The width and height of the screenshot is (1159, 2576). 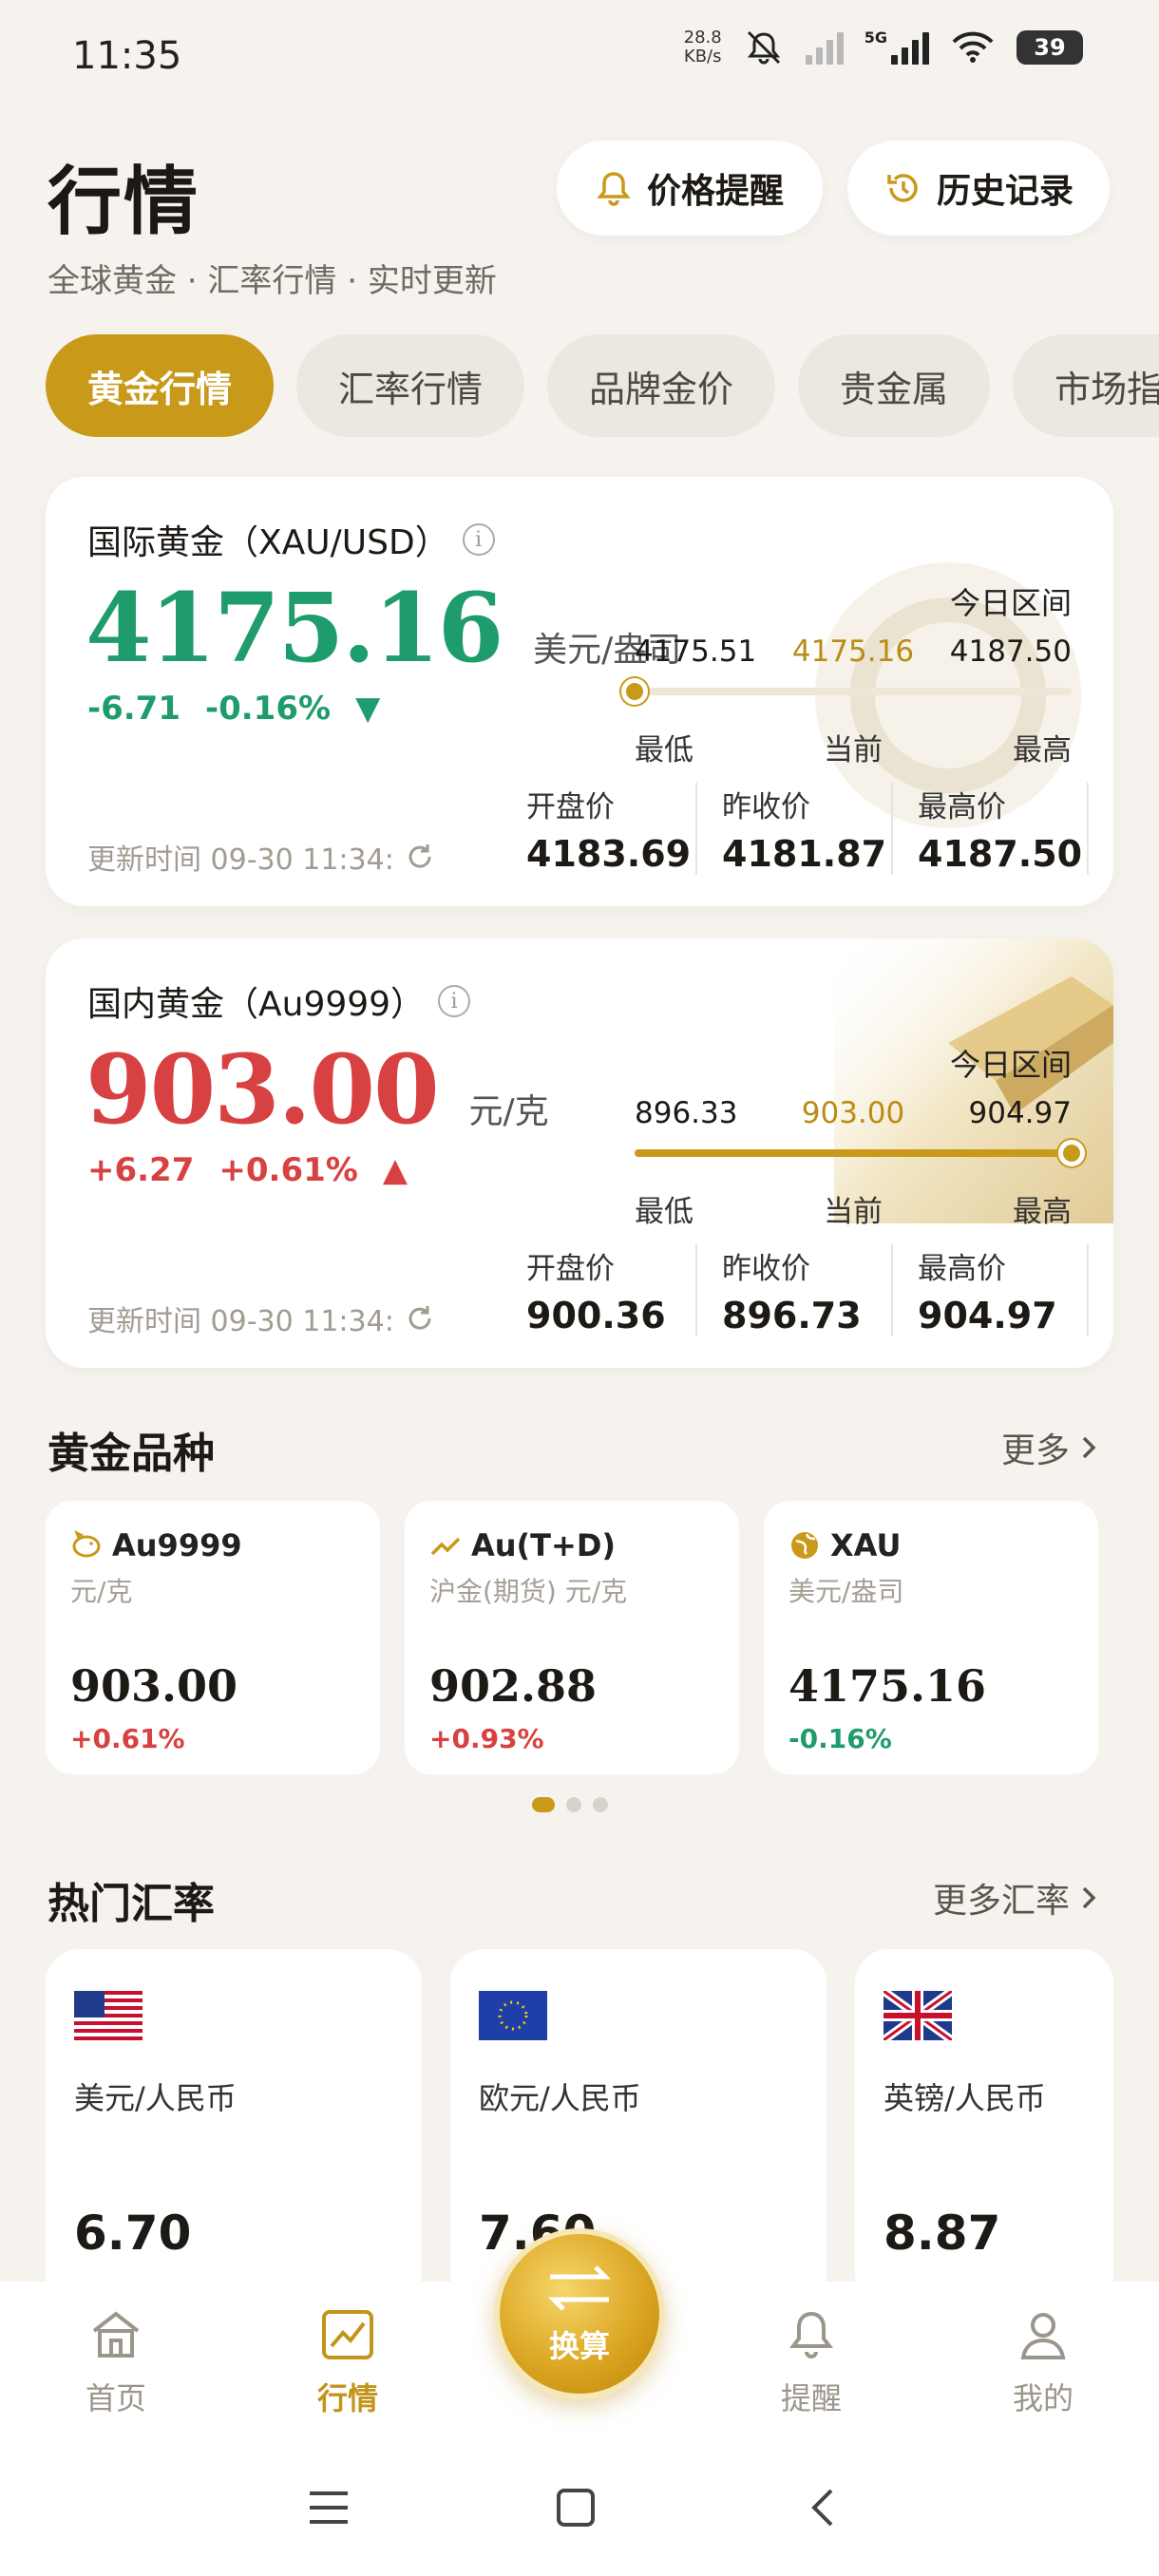 I want to click on fx-card-gbp: 英镑/人民币 8.87, so click(x=984, y=2129).